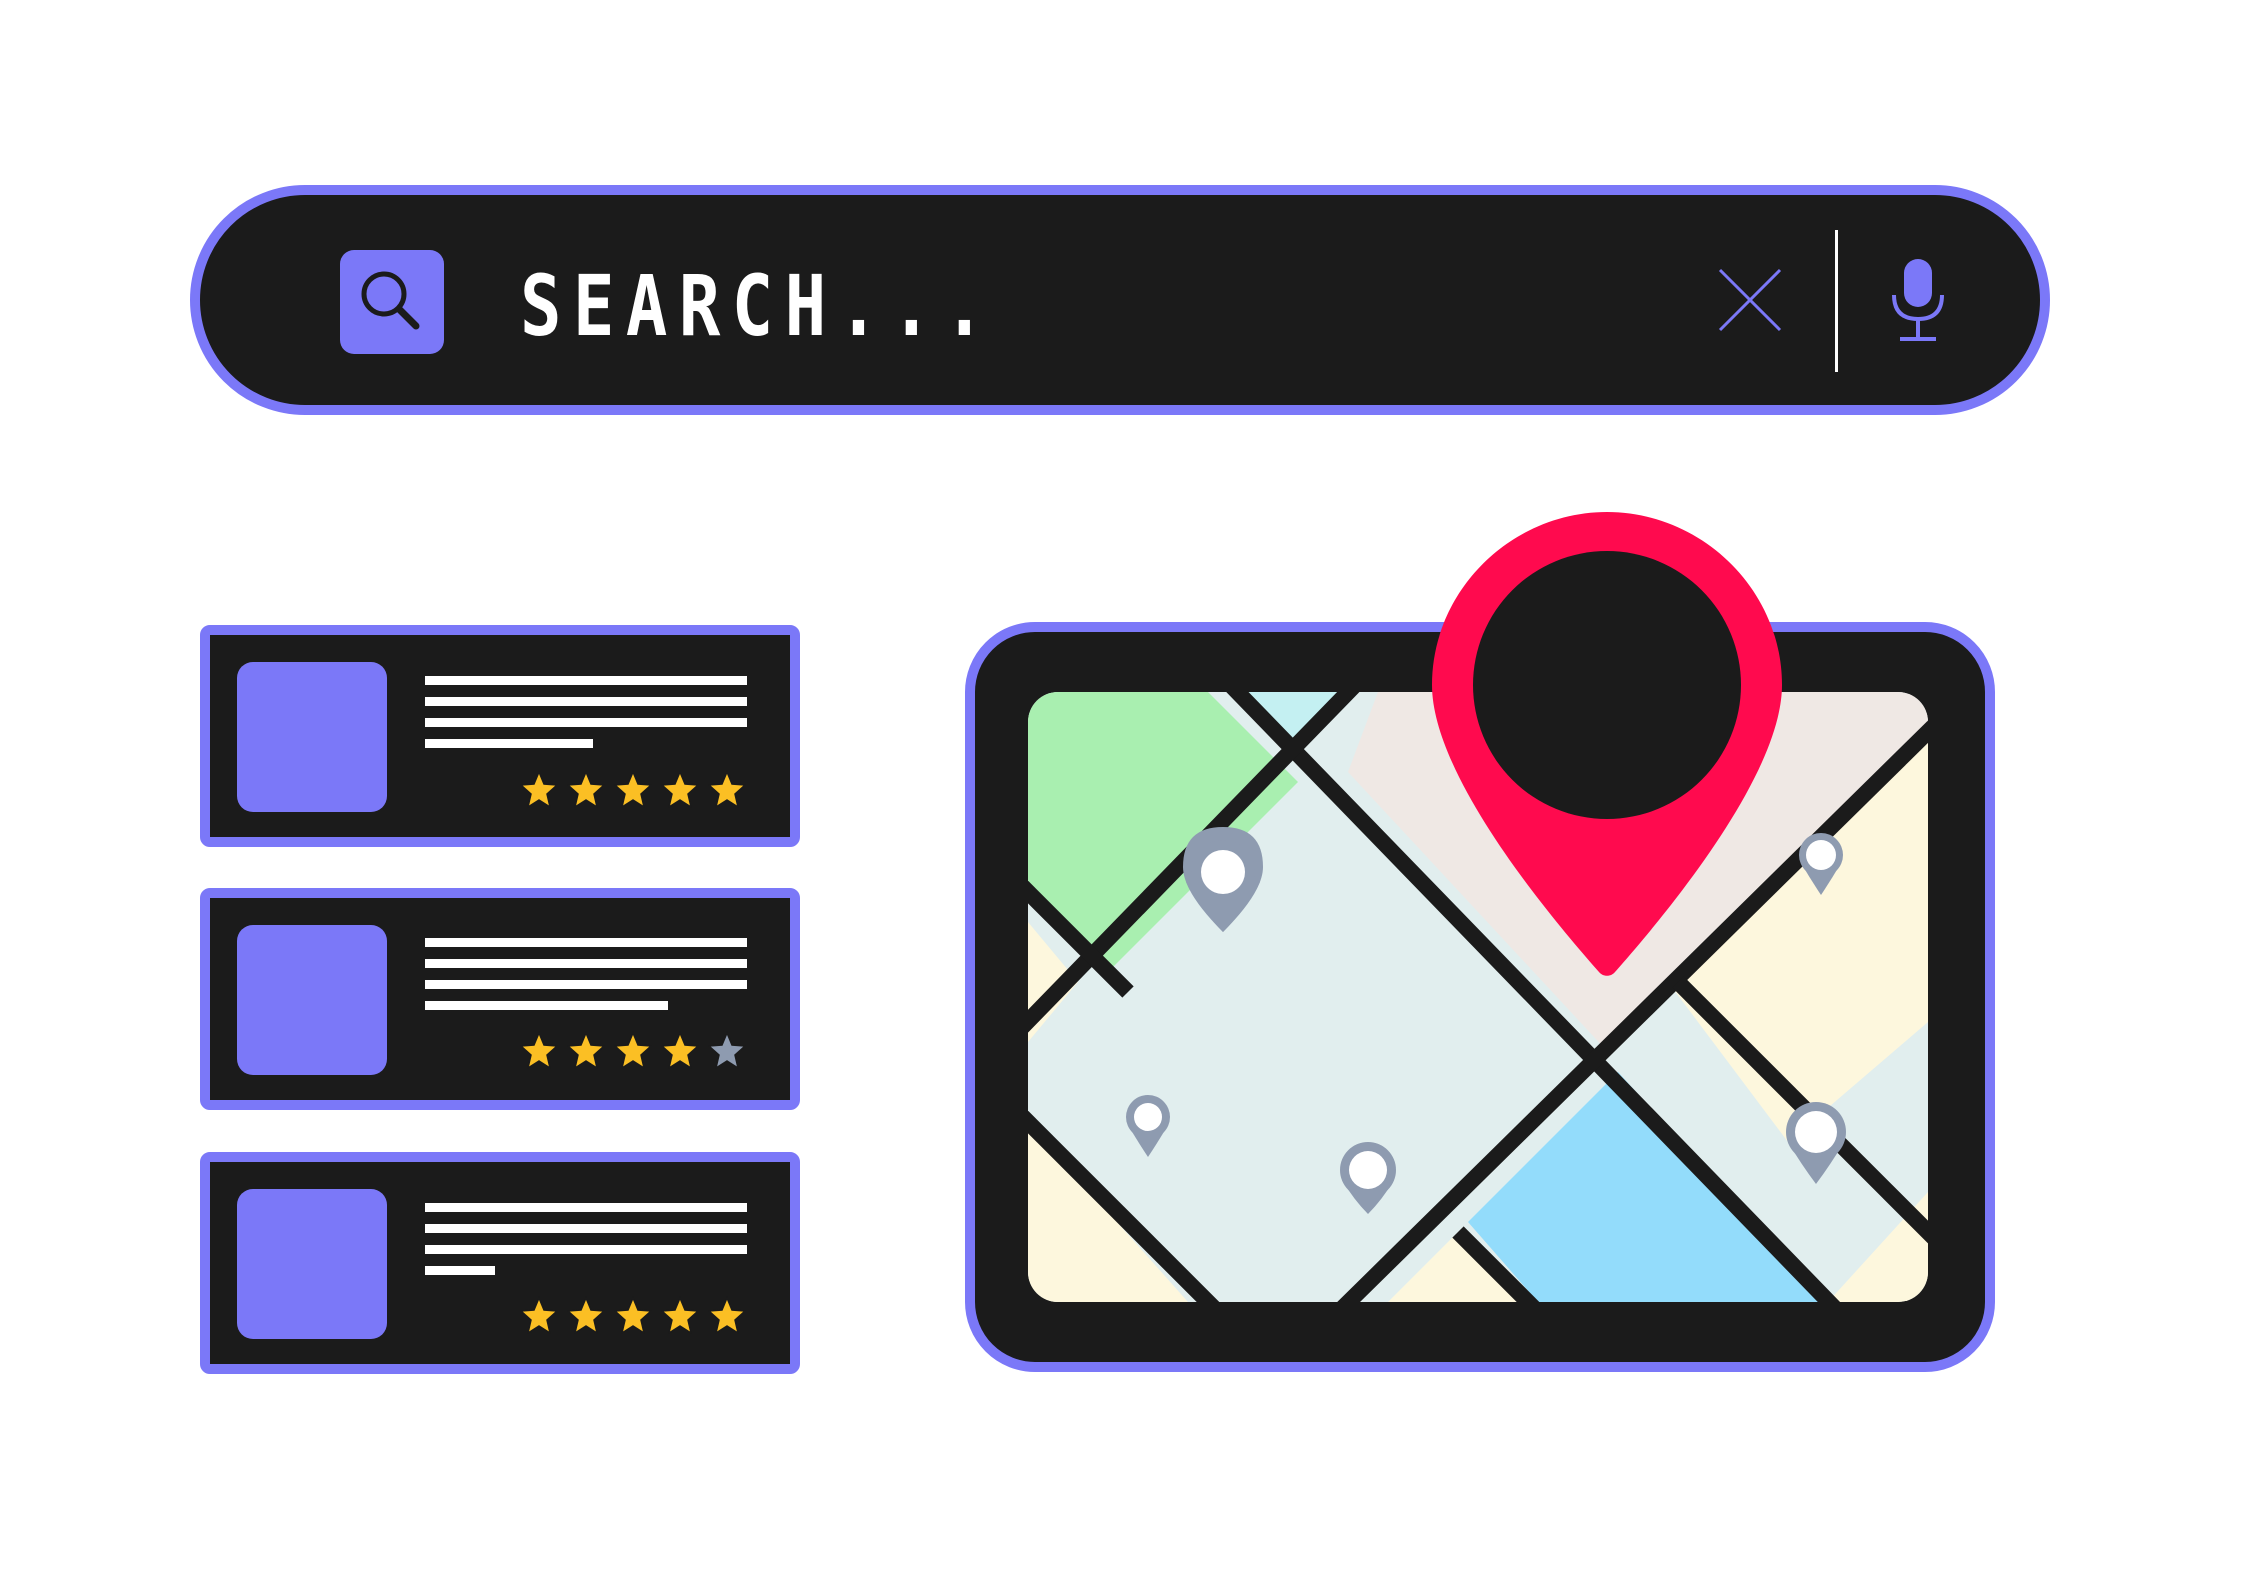  I want to click on clear-search-button, so click(1750, 300).